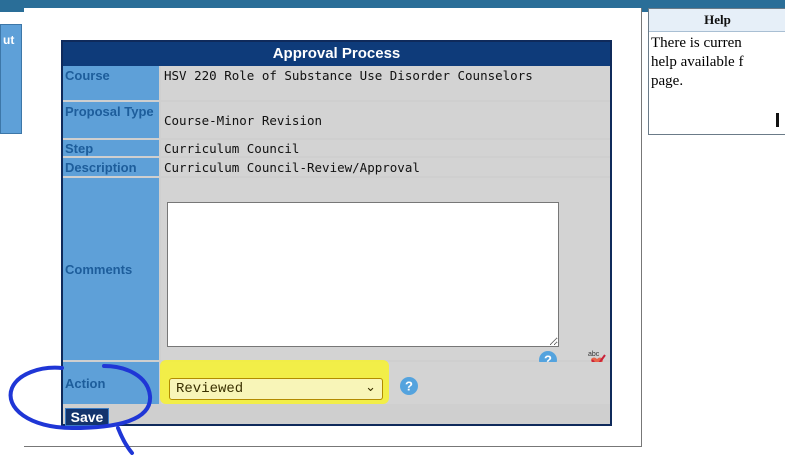  What do you see at coordinates (370, 387) in the screenshot?
I see `dropdown-caret-icon: ⌄` at bounding box center [370, 387].